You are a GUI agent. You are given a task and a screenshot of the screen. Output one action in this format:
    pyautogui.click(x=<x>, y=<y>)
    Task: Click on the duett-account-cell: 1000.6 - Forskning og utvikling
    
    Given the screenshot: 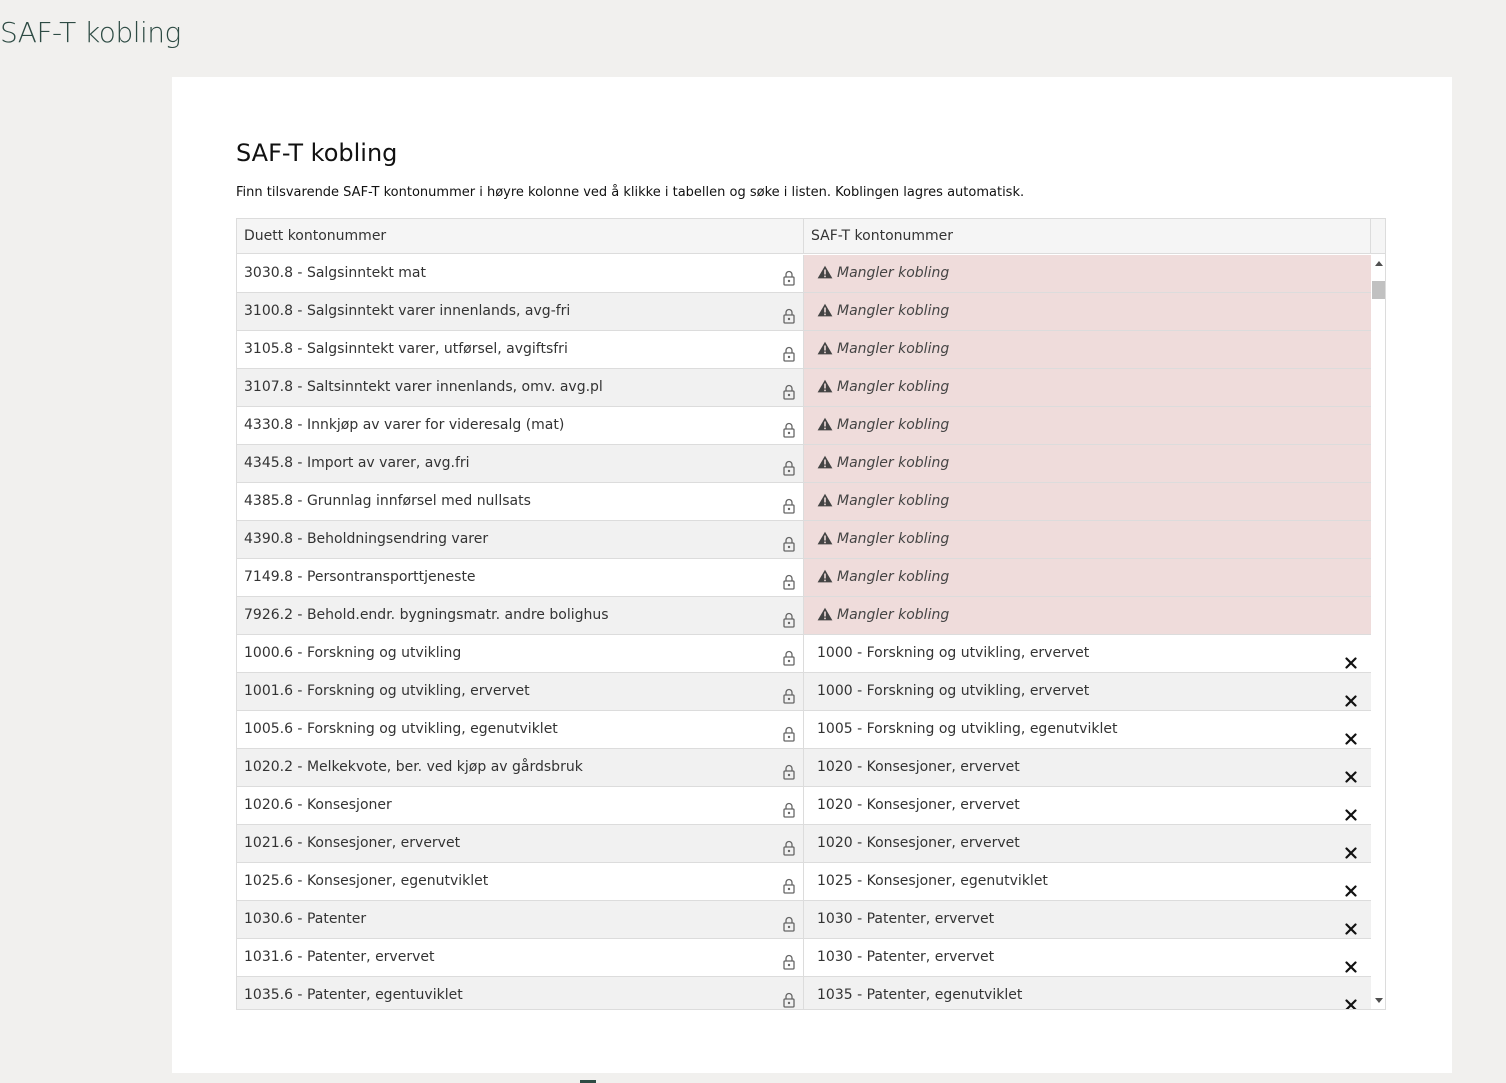 What is the action you would take?
    pyautogui.click(x=520, y=653)
    